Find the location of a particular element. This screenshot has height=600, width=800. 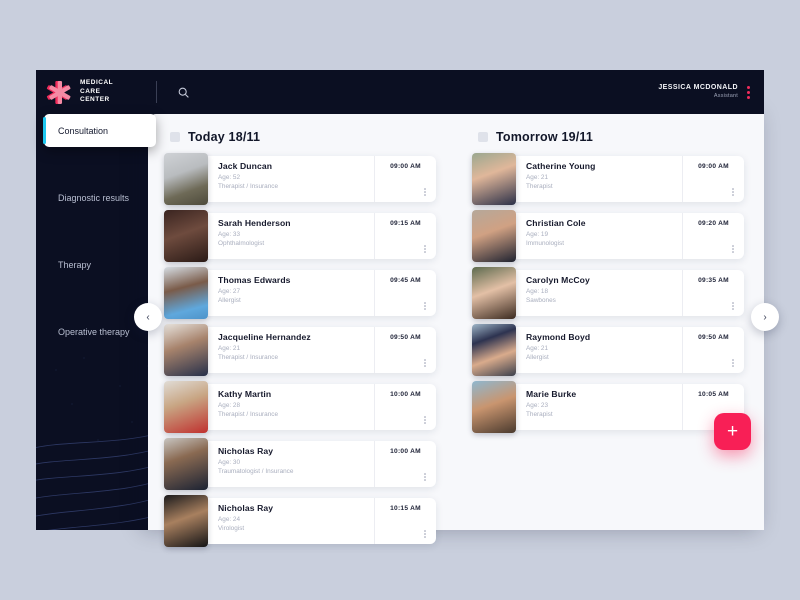

patient-specialty: Traumatologist / Insurance is located at coordinates (256, 471).